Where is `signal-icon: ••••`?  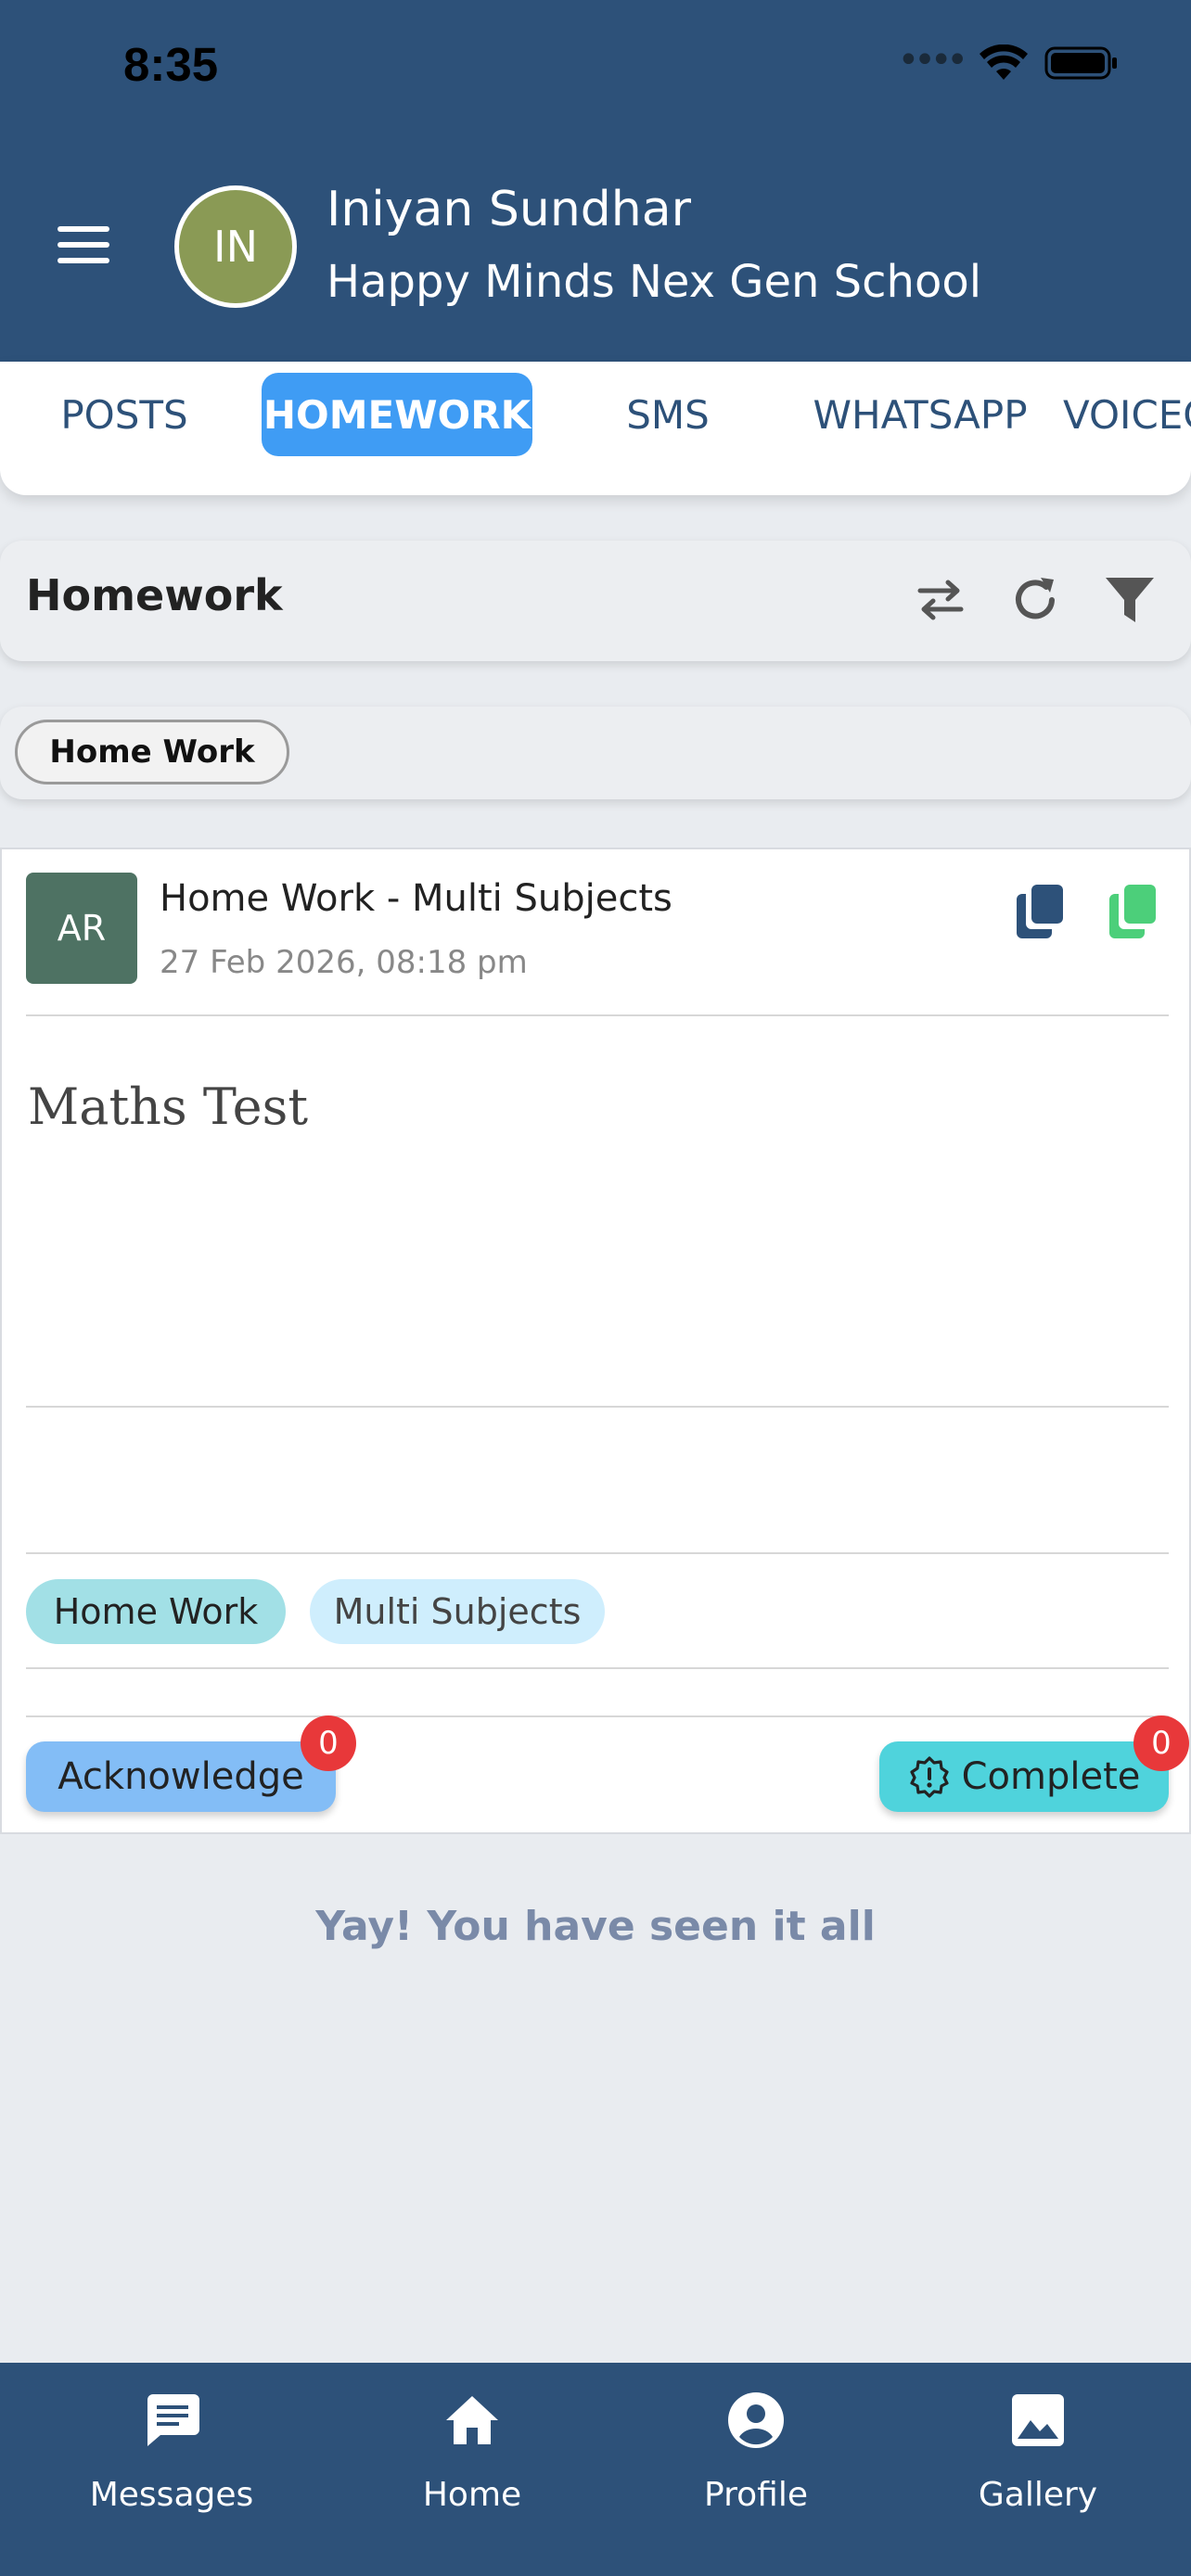
signal-icon: •••• is located at coordinates (932, 61).